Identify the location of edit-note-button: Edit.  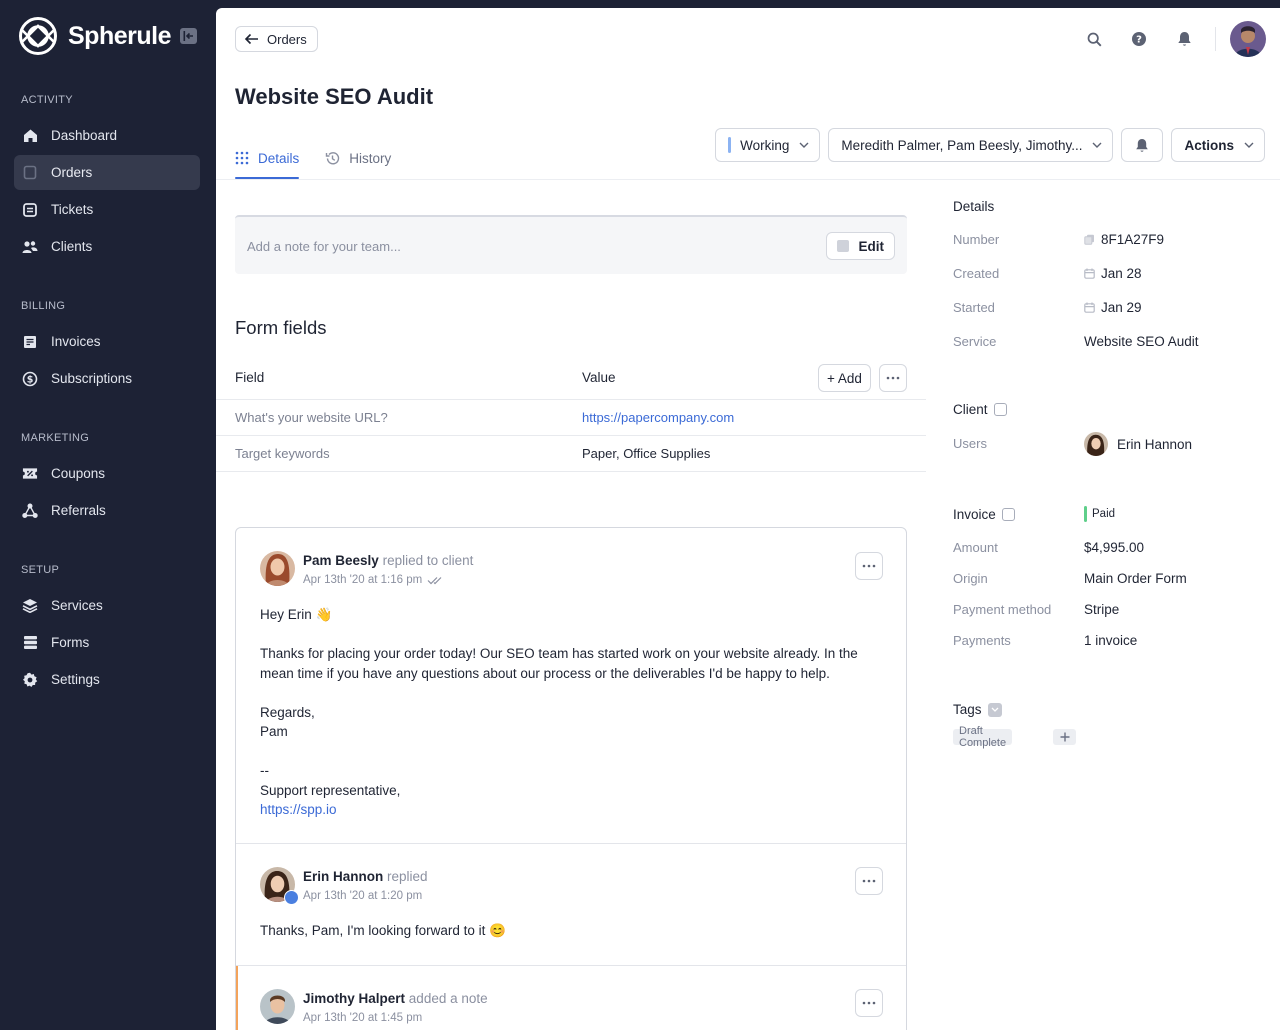
(860, 246).